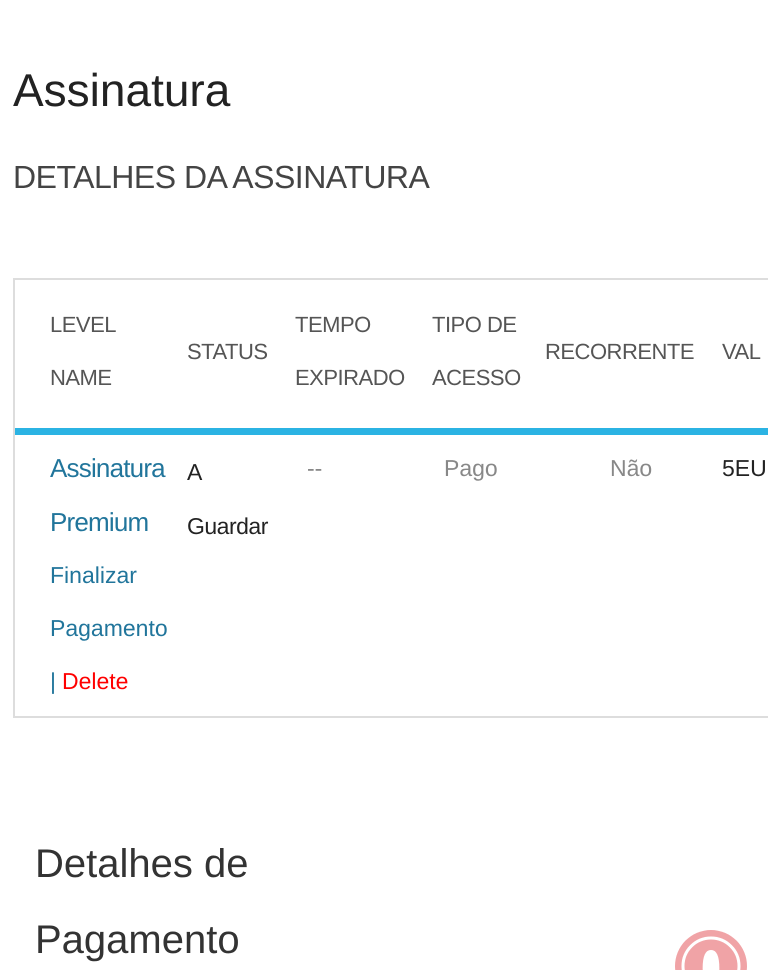 The image size is (768, 970). I want to click on section-title: DETALHES DA ASSINATURA, so click(221, 177).